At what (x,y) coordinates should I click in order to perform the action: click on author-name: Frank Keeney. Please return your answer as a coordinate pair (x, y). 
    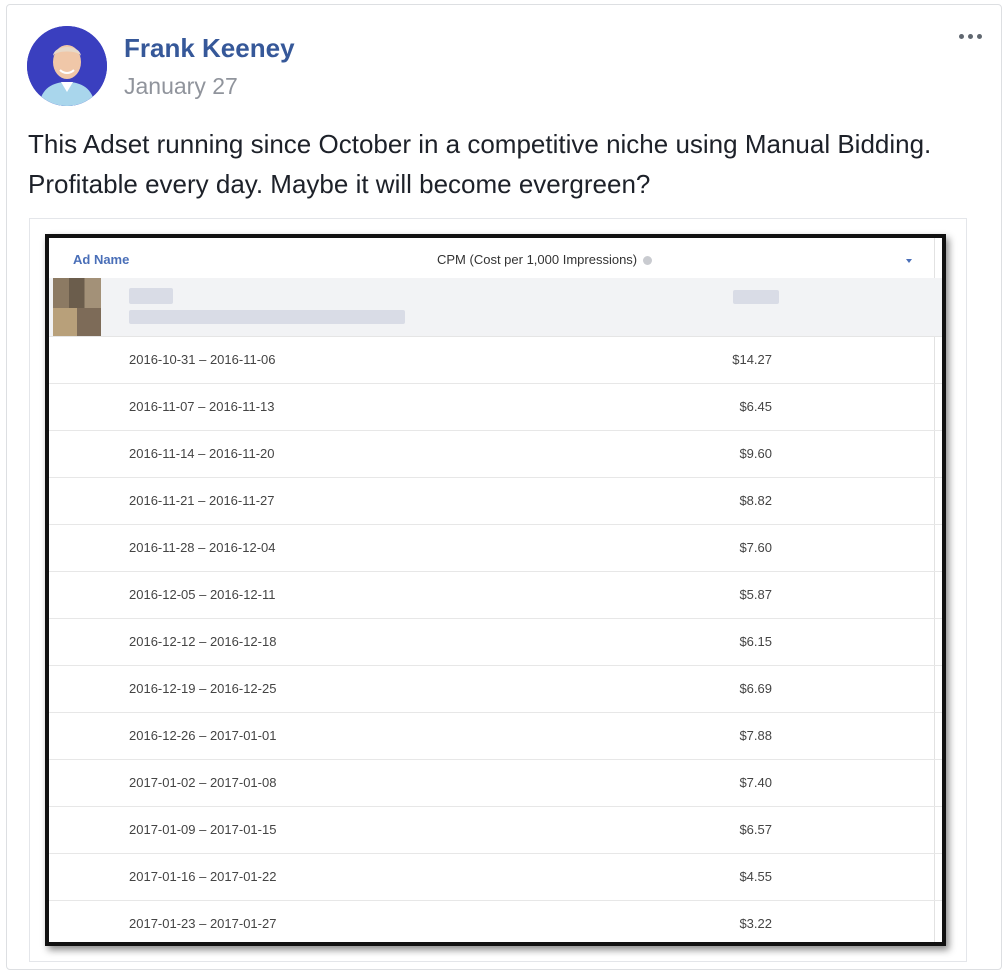
    Looking at the image, I should click on (209, 48).